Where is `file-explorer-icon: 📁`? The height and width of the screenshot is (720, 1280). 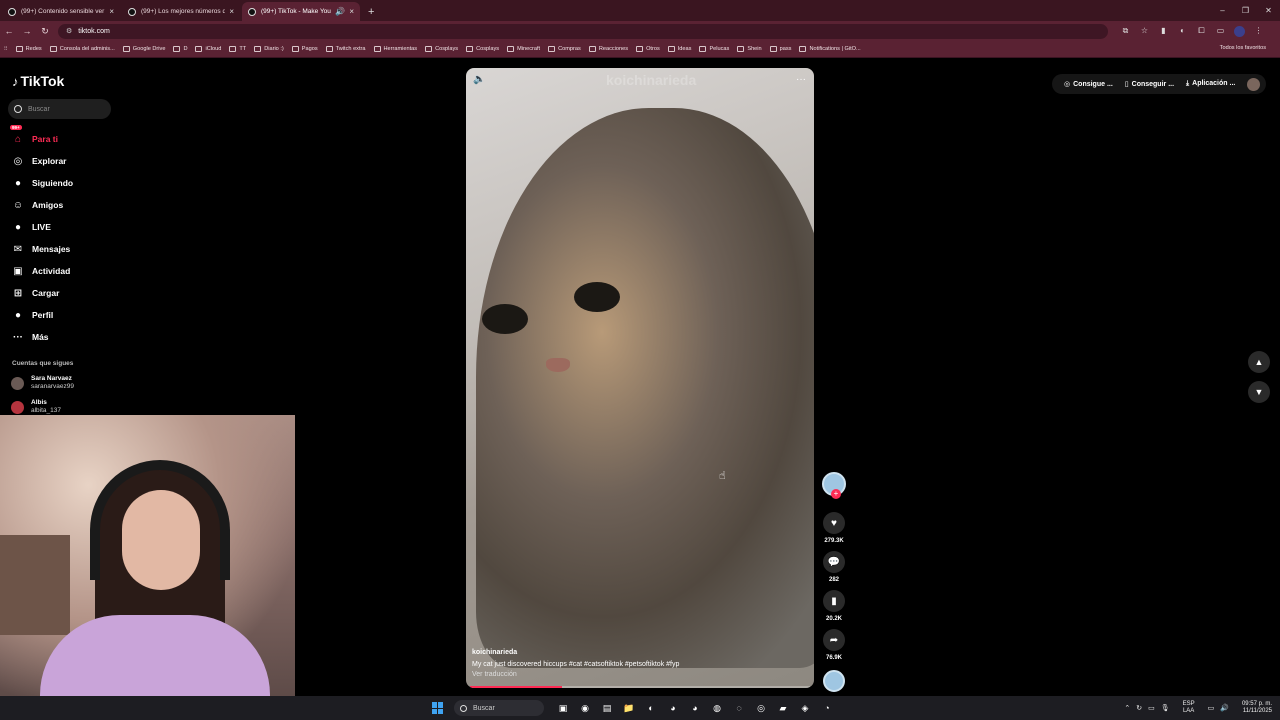 file-explorer-icon: 📁 is located at coordinates (629, 708).